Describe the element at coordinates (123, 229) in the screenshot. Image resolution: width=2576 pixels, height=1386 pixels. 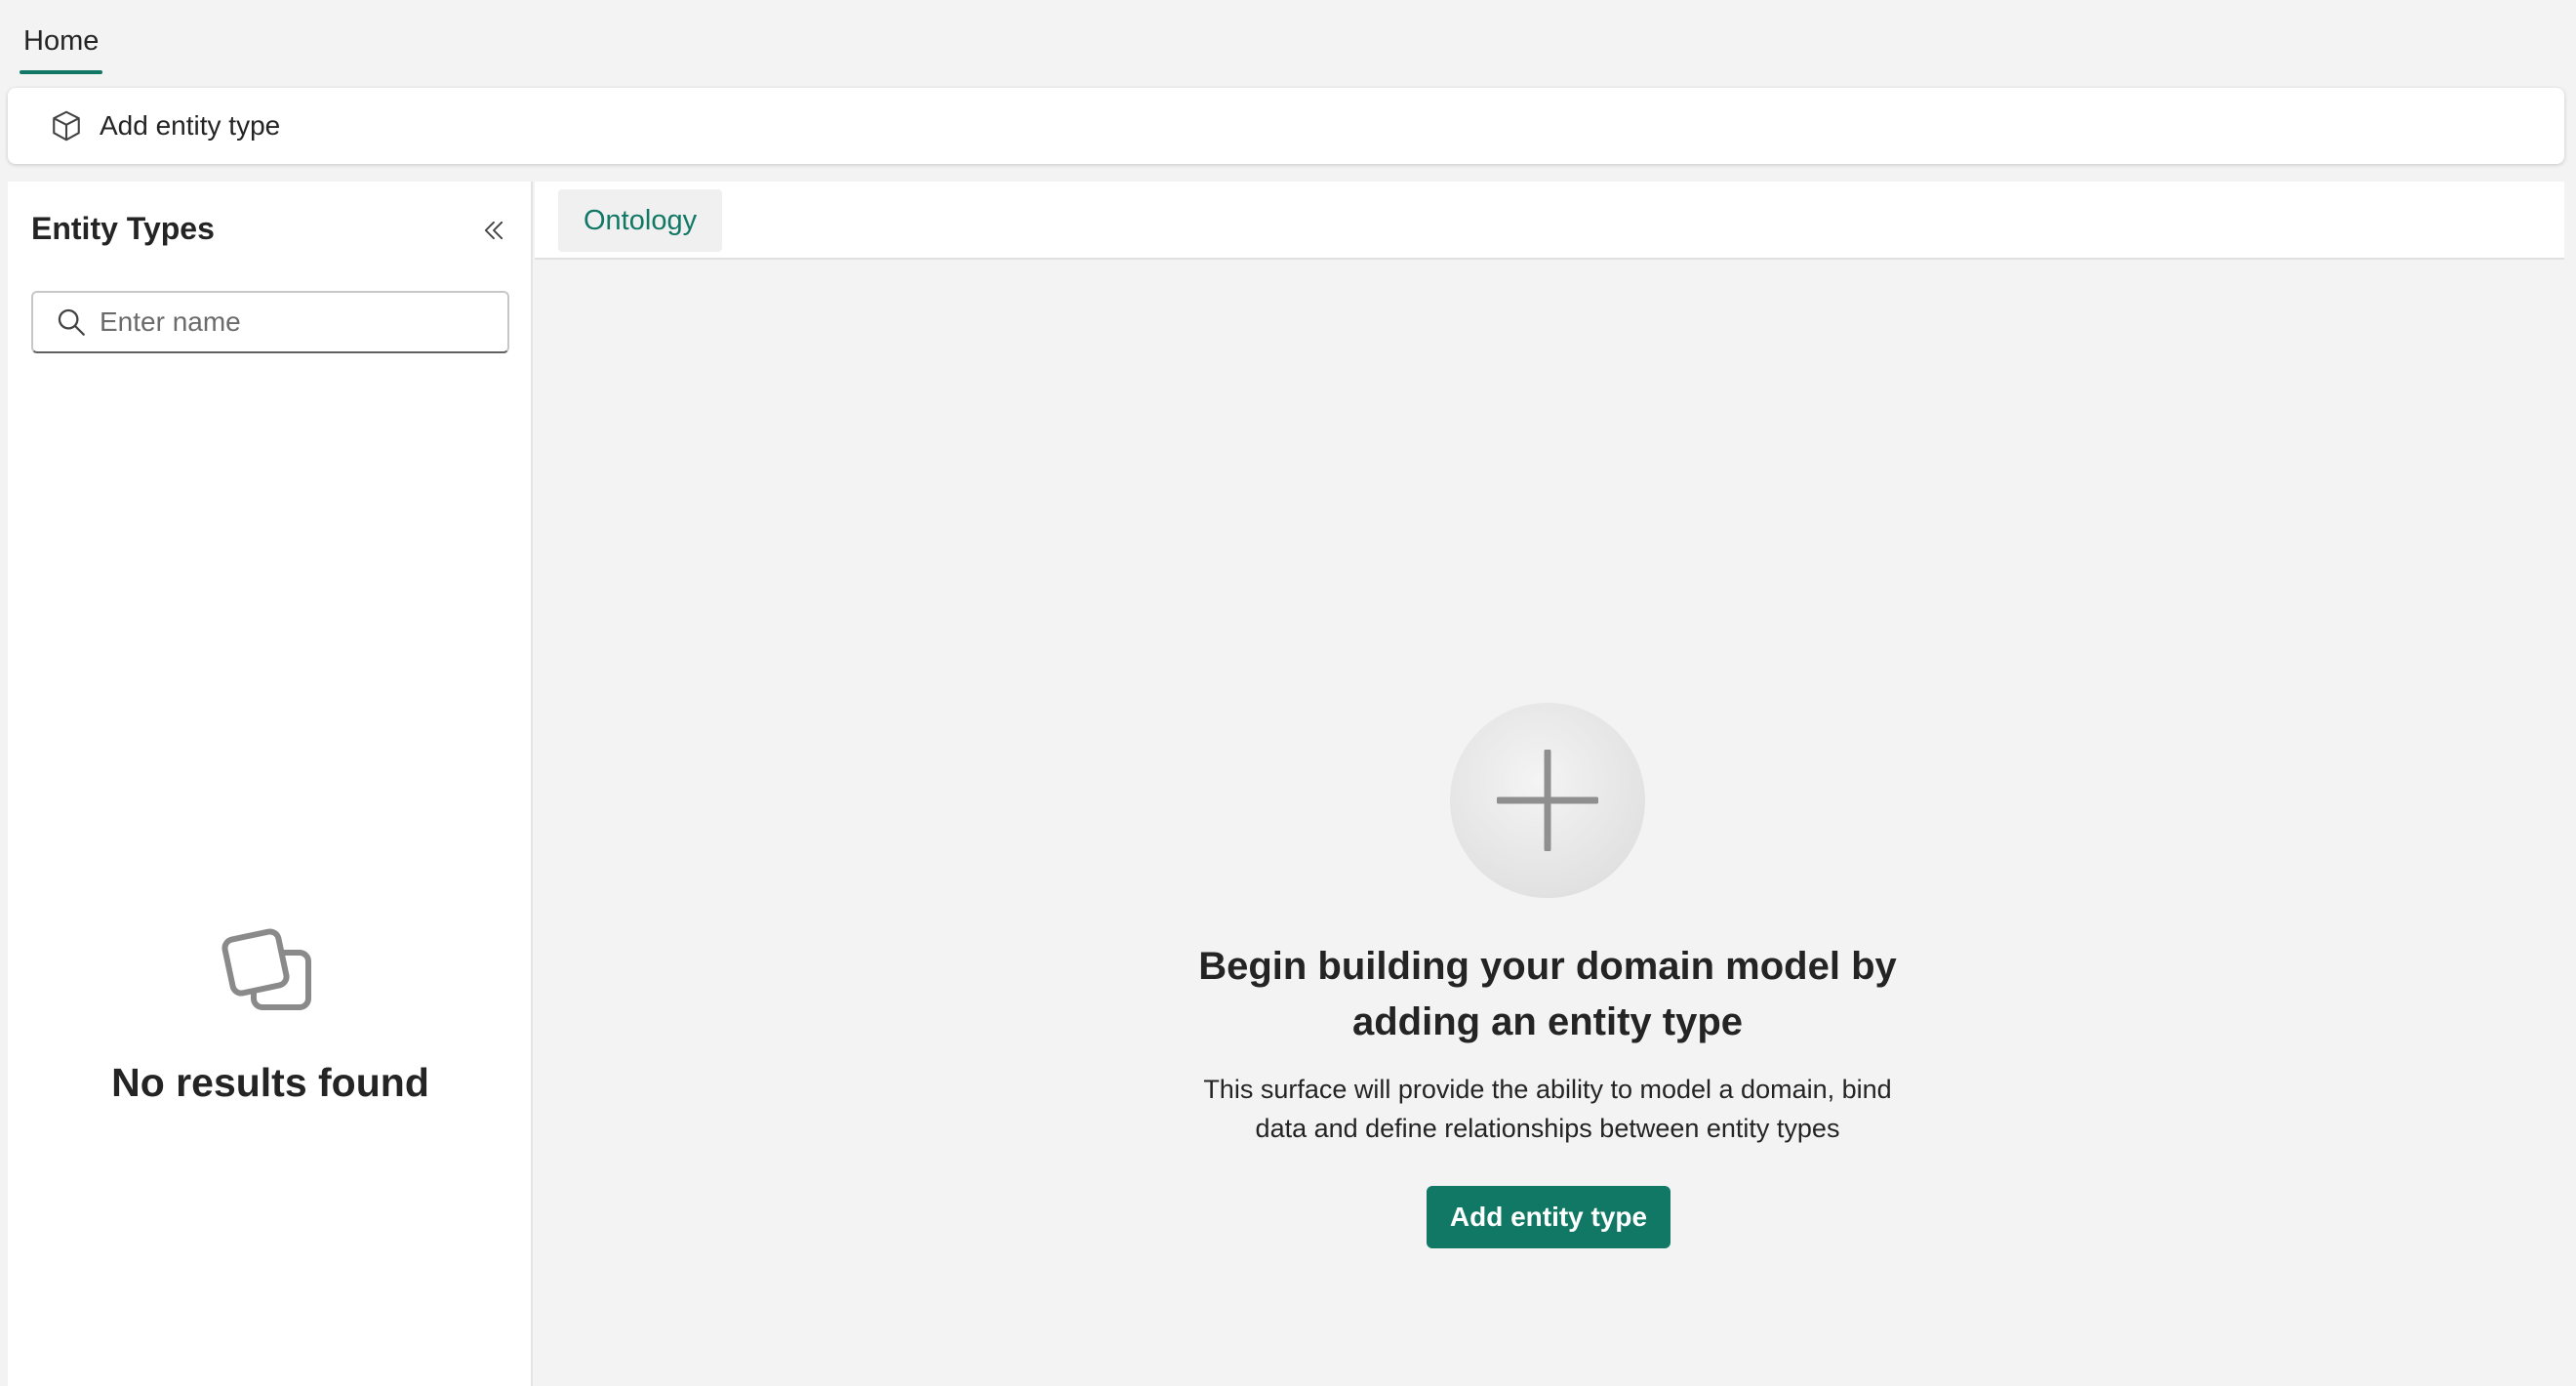
I see `panel-title: Entity Types` at that location.